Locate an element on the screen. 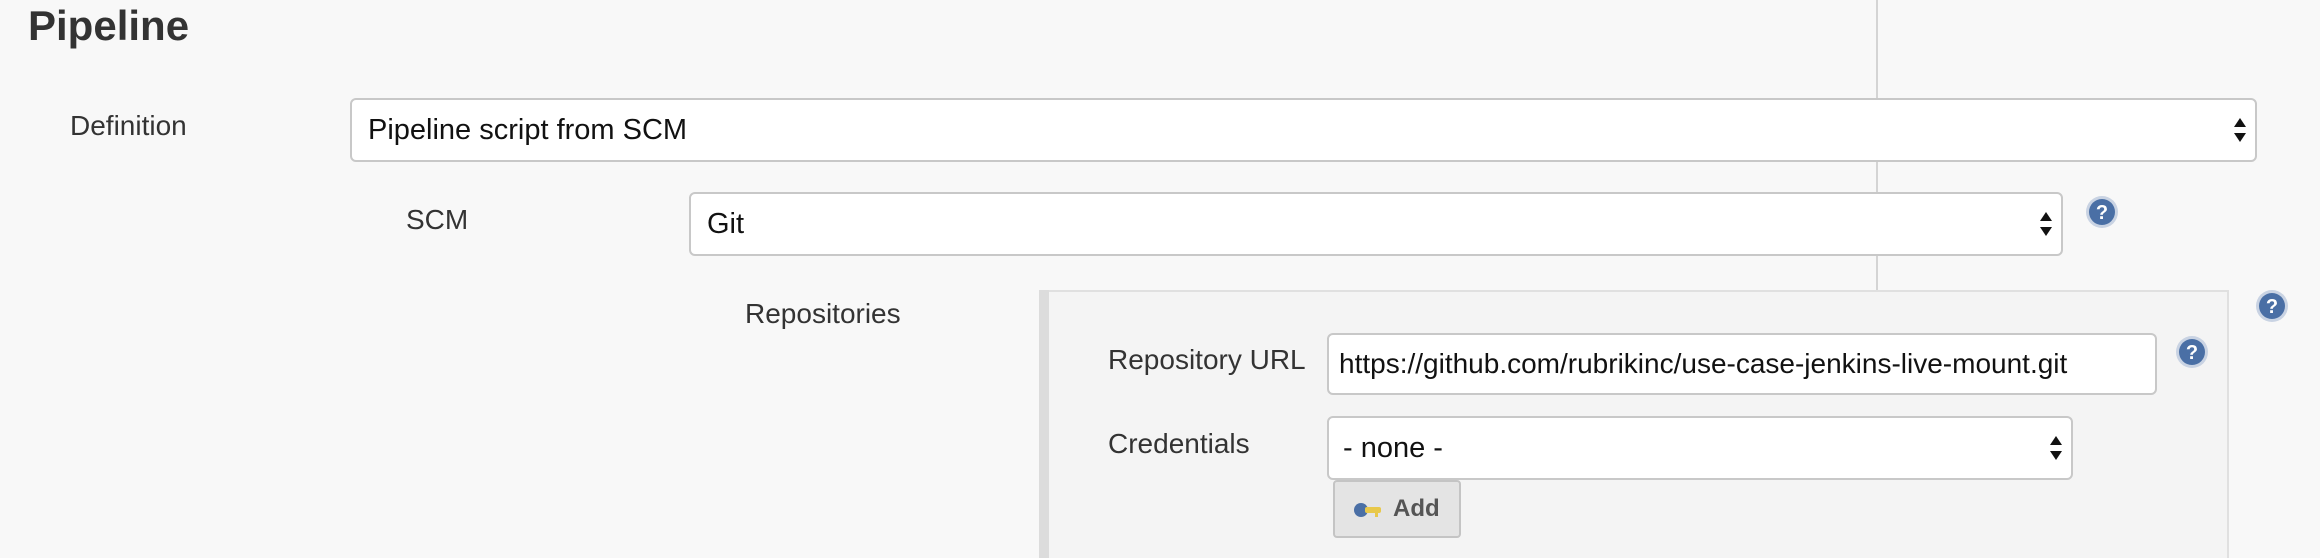 Image resolution: width=2320 pixels, height=558 pixels. scm-select-value: Git is located at coordinates (726, 223).